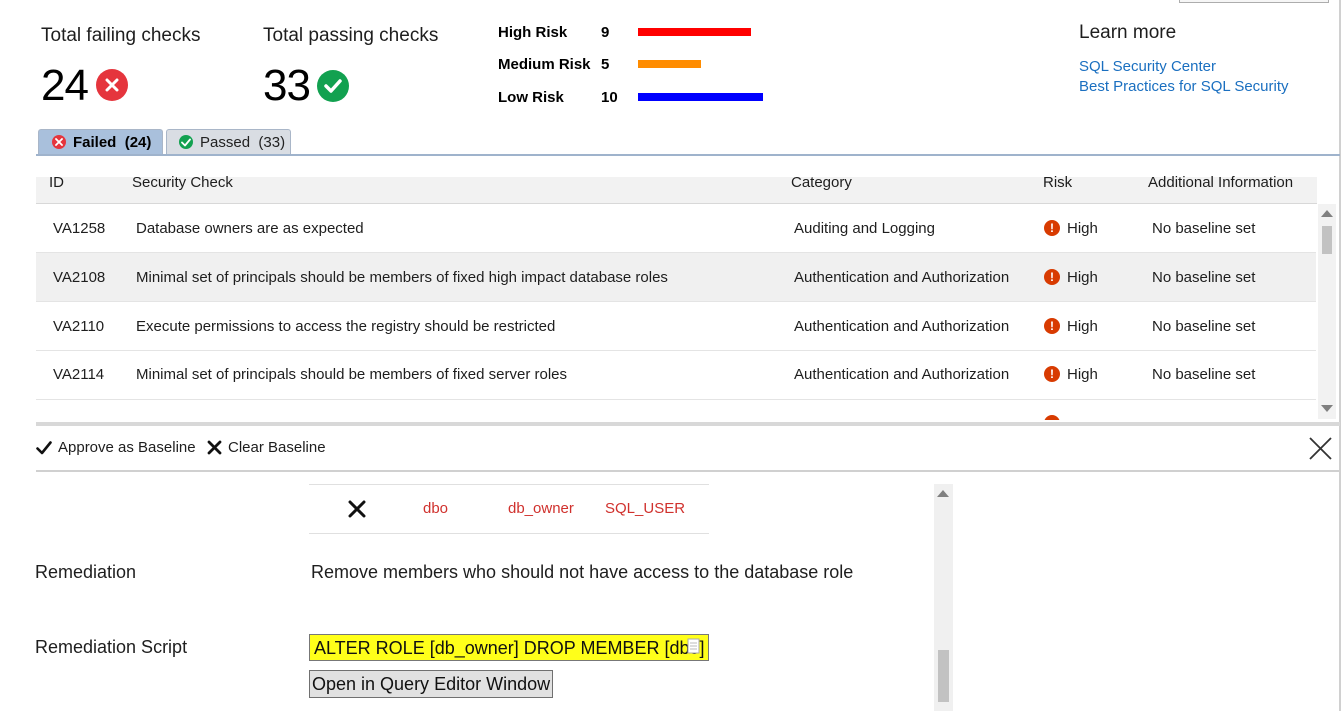  What do you see at coordinates (1220, 183) in the screenshot?
I see `column-header-additional-information: Additional Information` at bounding box center [1220, 183].